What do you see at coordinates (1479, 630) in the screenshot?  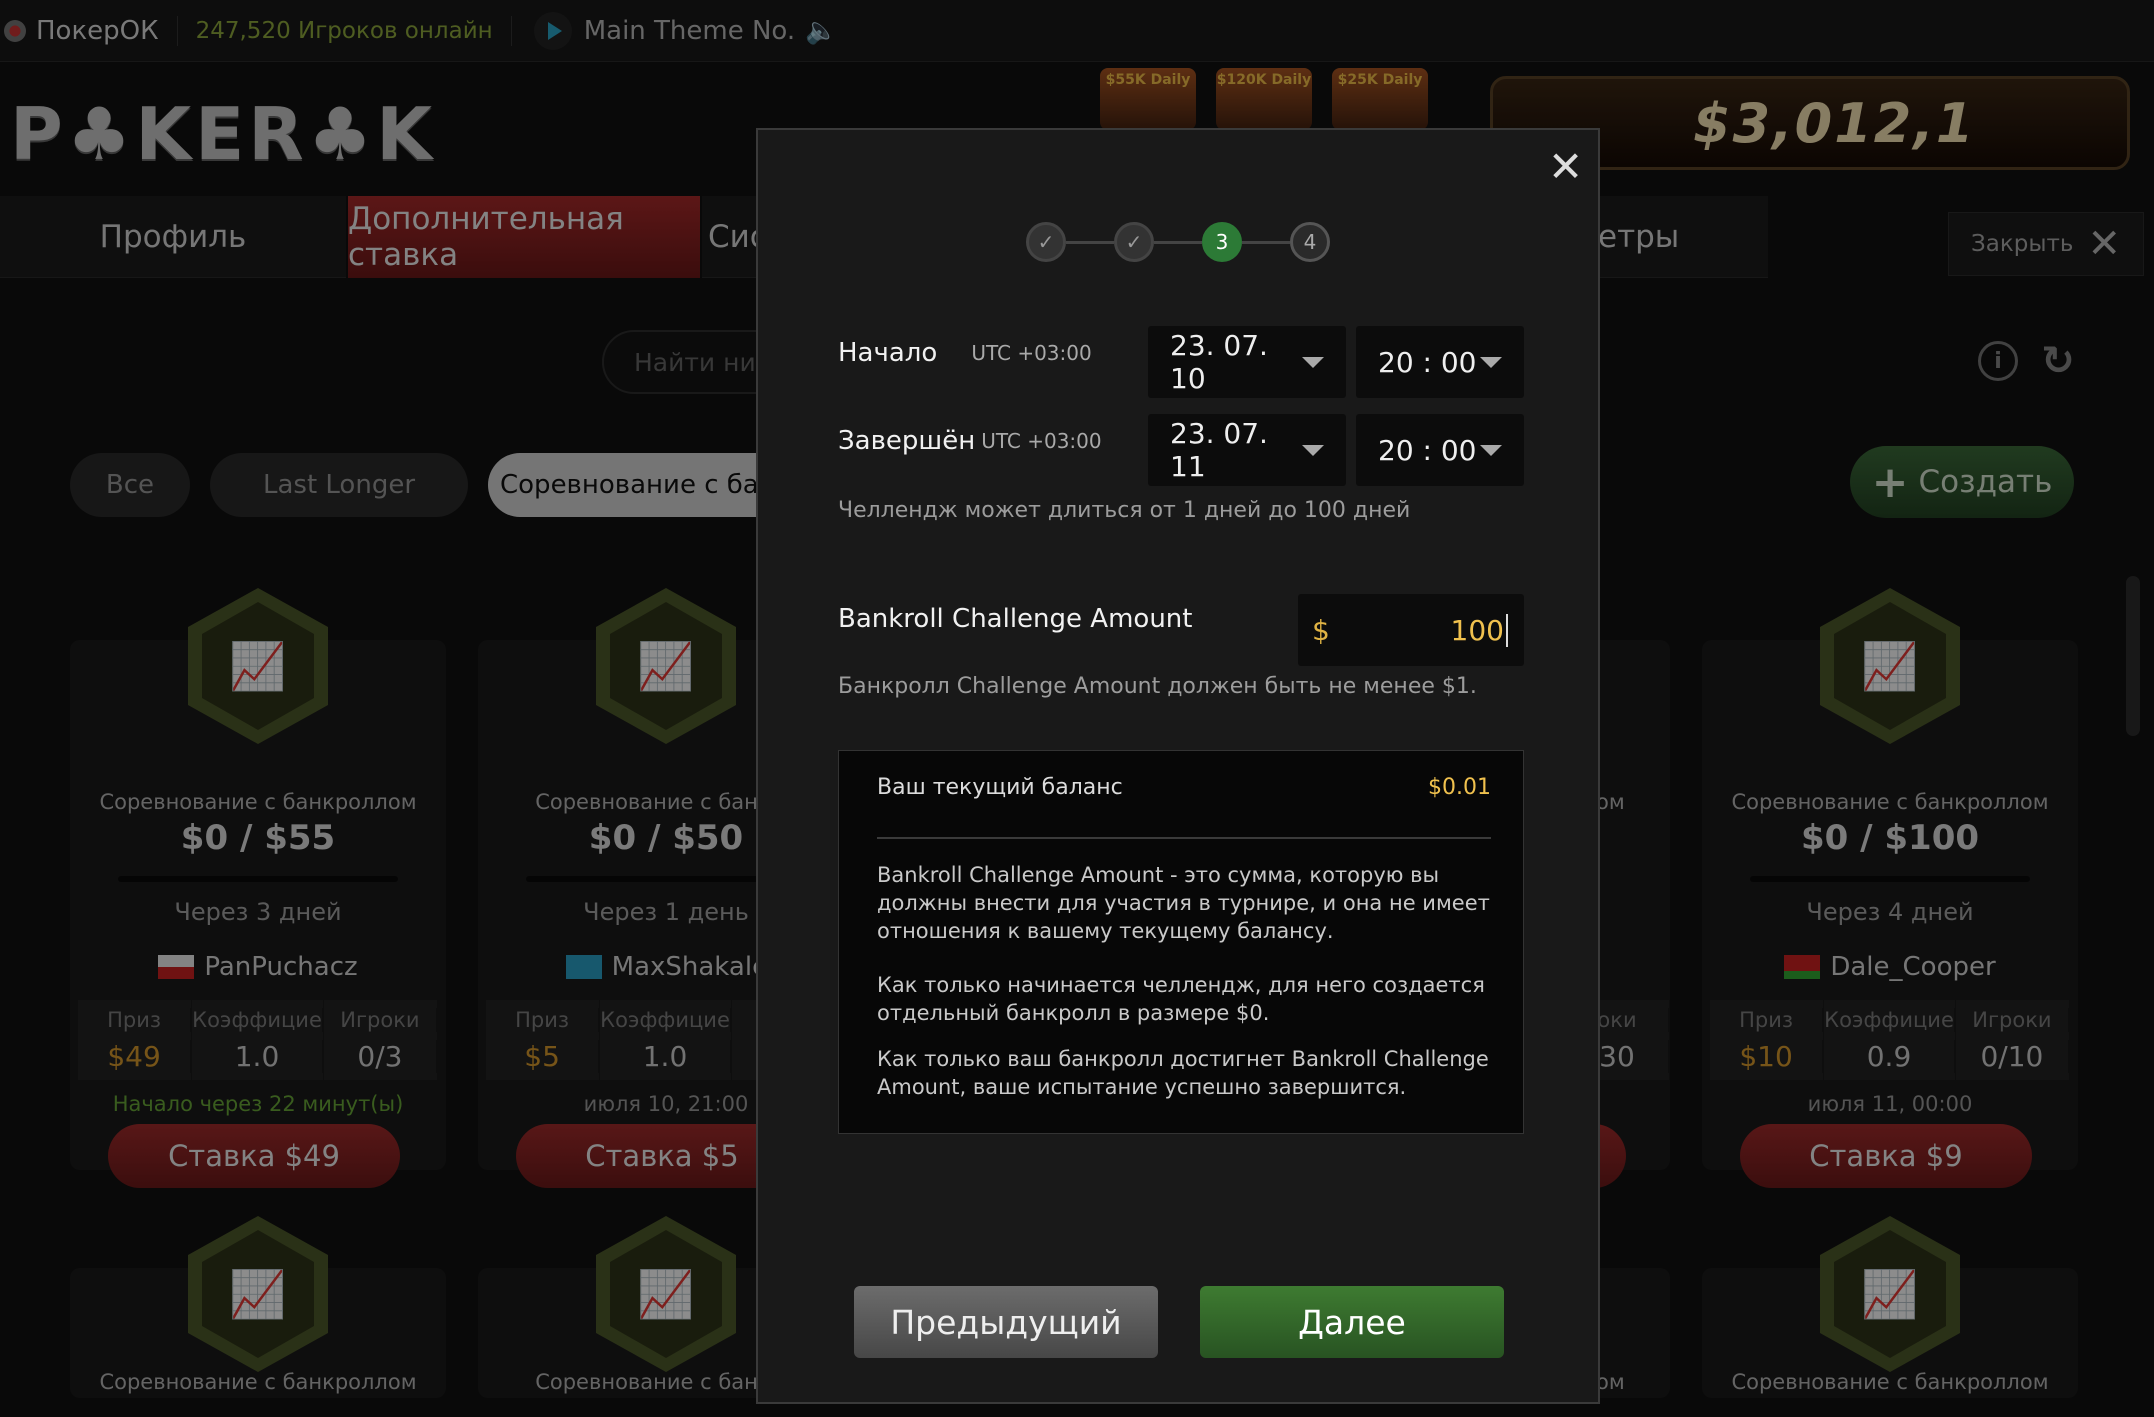 I see `amount-value: 100` at bounding box center [1479, 630].